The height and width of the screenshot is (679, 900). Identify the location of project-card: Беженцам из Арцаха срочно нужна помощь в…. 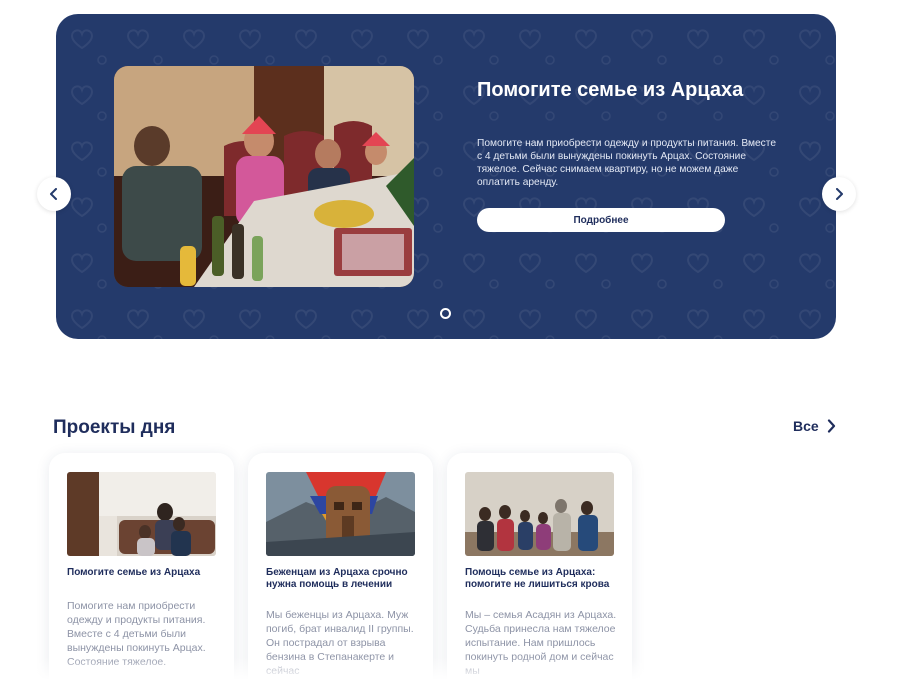
(340, 566).